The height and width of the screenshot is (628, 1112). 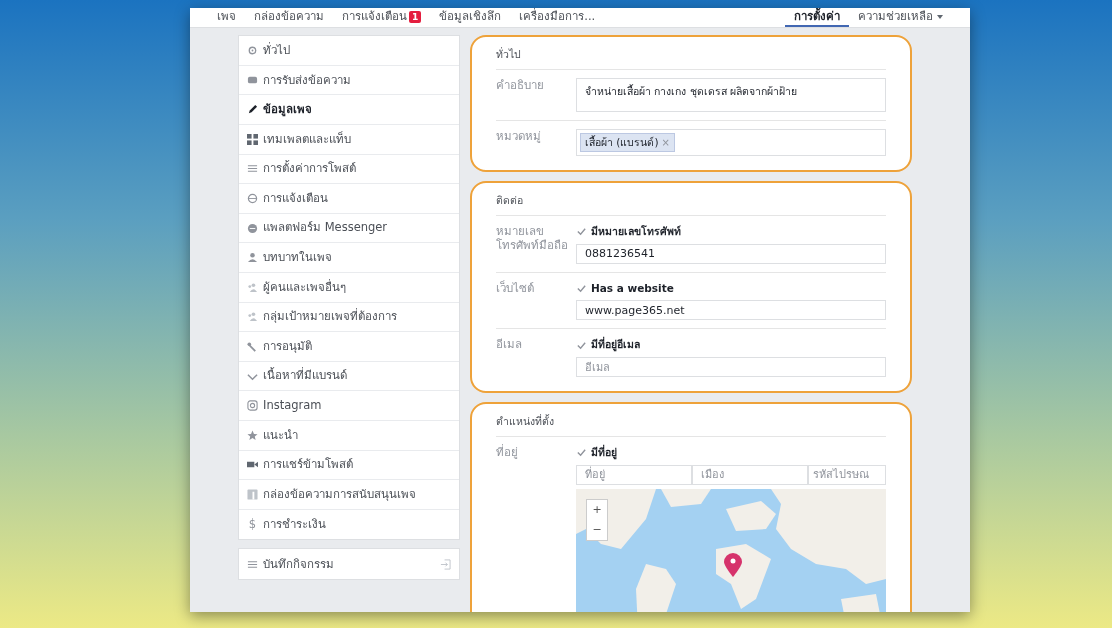 I want to click on nav-tab: การตั้งค่า, so click(x=817, y=18).